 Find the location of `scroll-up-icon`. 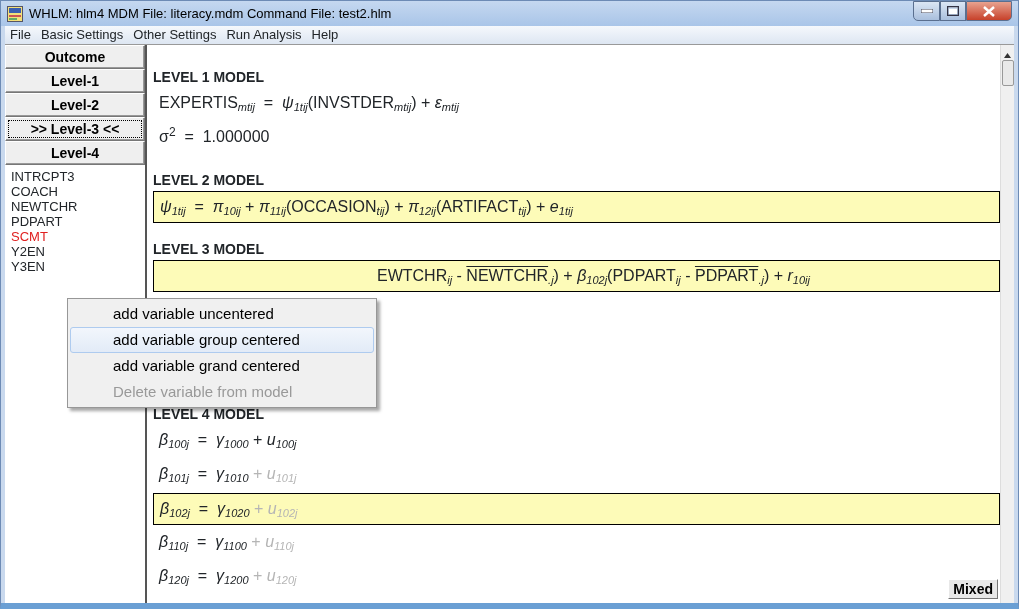

scroll-up-icon is located at coordinates (1007, 55).